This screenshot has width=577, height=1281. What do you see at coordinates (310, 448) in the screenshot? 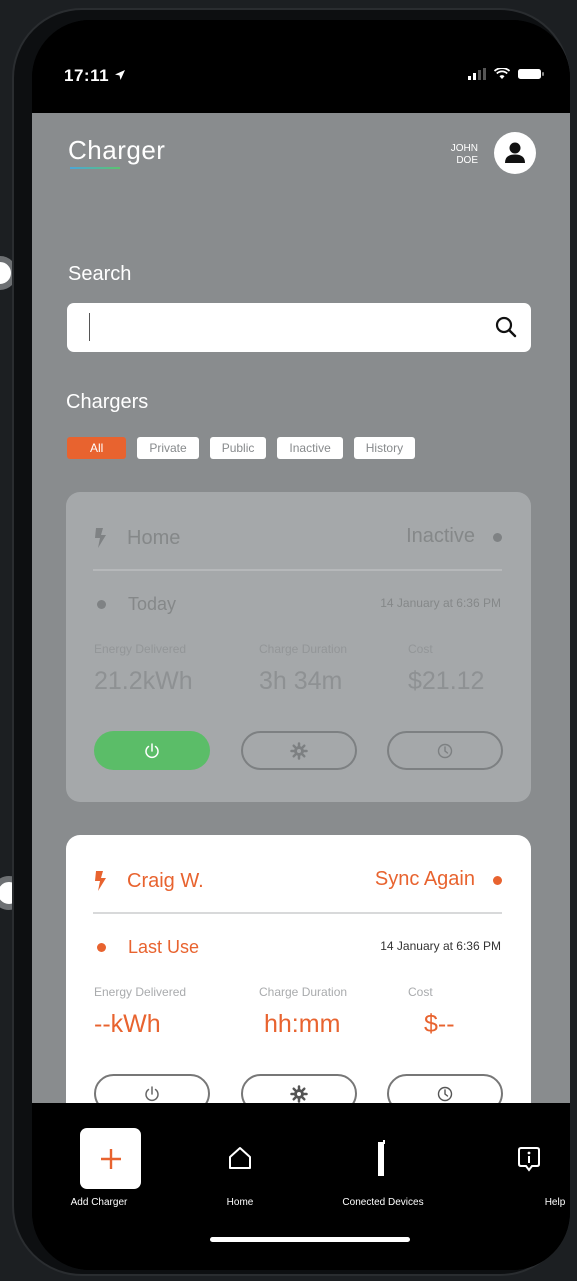
I see `filter-chip-inactive: Inactive` at bounding box center [310, 448].